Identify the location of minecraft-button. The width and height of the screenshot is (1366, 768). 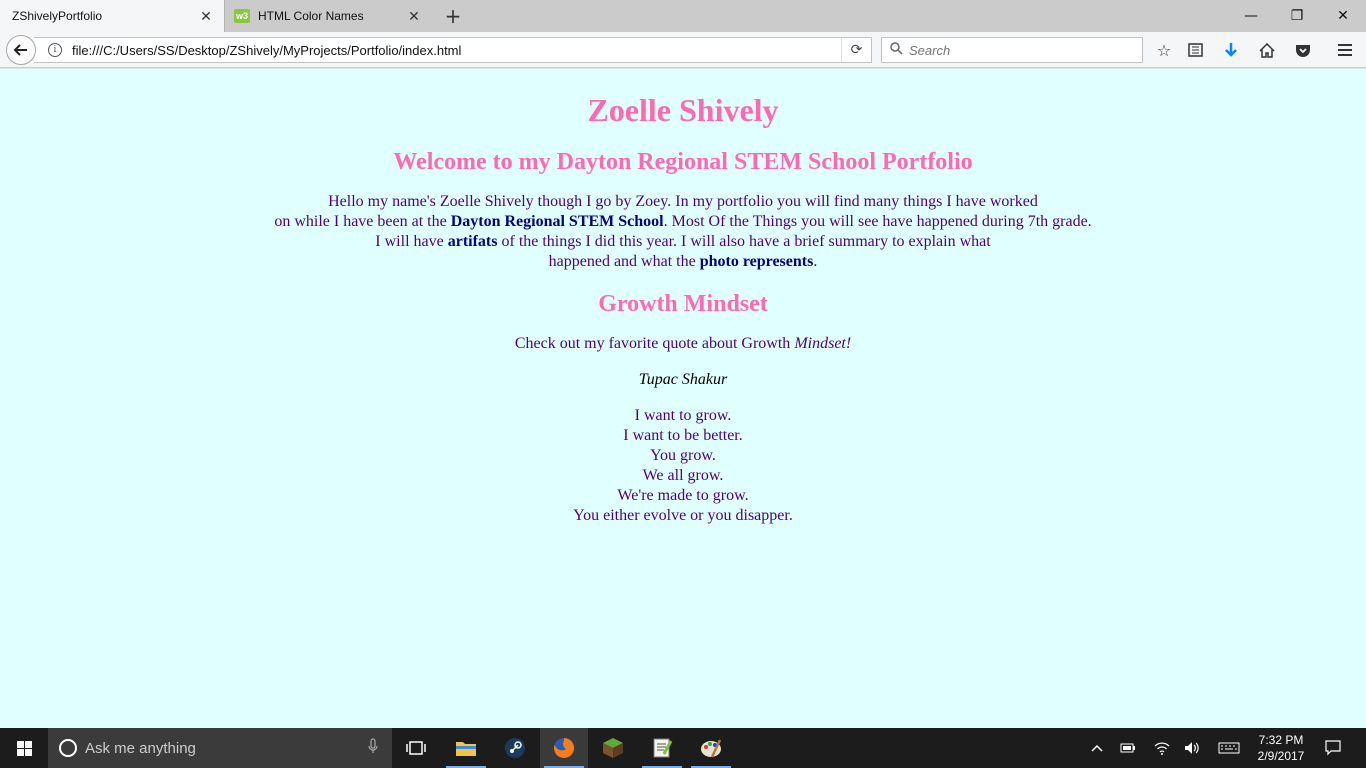
(613, 748).